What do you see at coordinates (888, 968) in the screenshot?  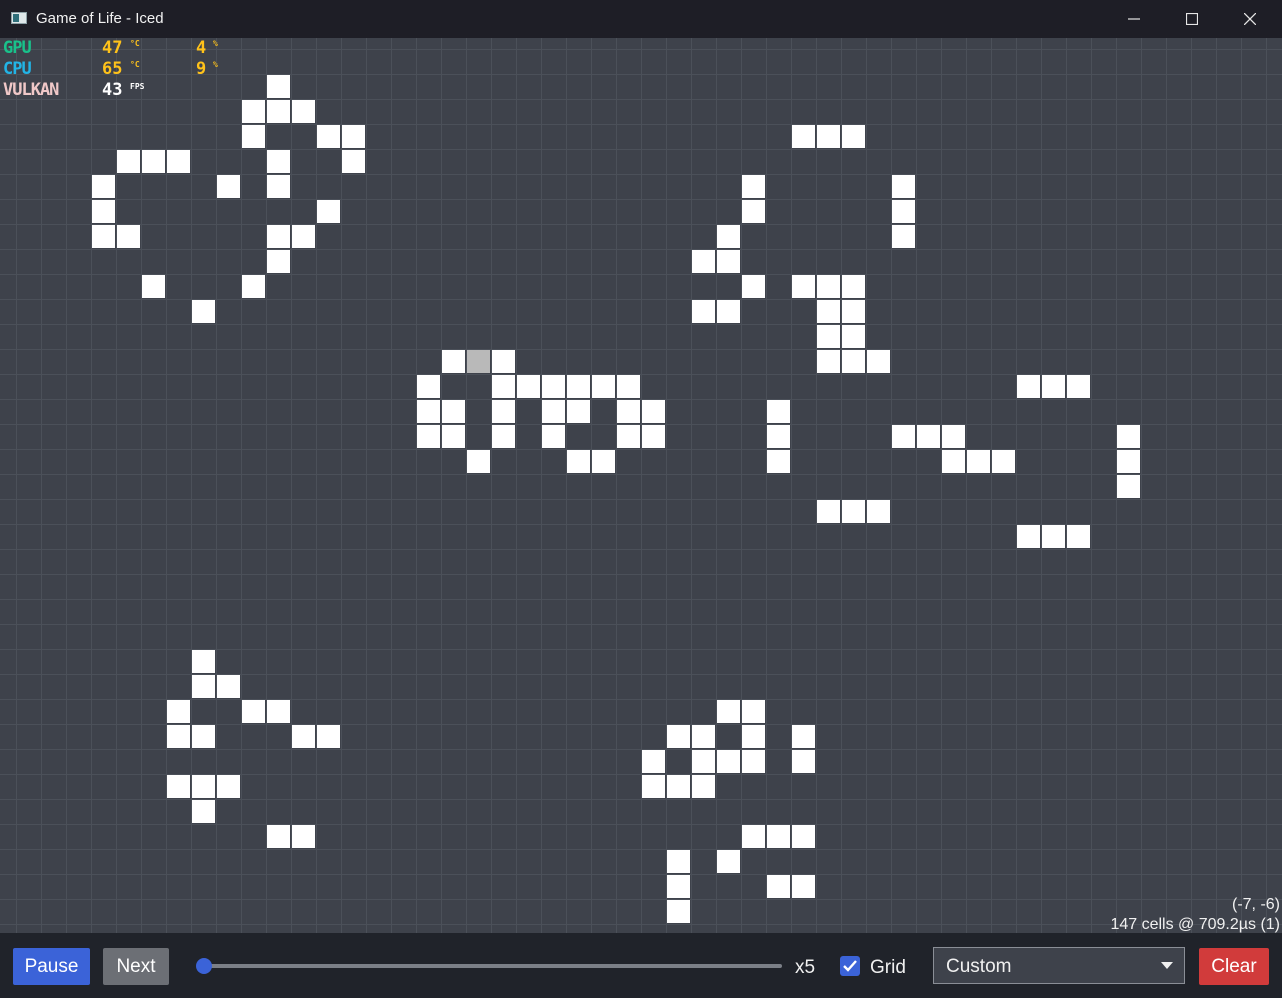 I see `grid-label: Grid` at bounding box center [888, 968].